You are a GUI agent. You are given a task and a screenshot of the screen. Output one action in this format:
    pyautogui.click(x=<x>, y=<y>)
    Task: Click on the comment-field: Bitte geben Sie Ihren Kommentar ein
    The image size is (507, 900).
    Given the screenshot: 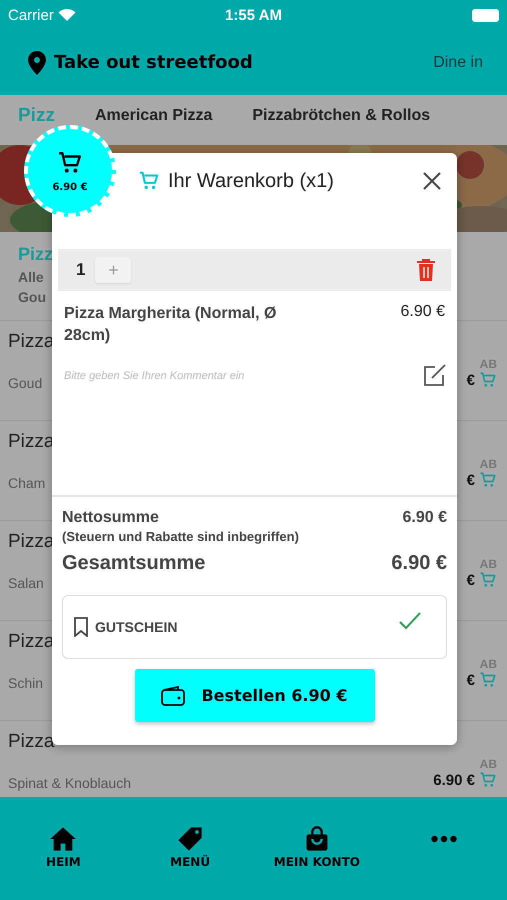 What is the action you would take?
    pyautogui.click(x=214, y=376)
    